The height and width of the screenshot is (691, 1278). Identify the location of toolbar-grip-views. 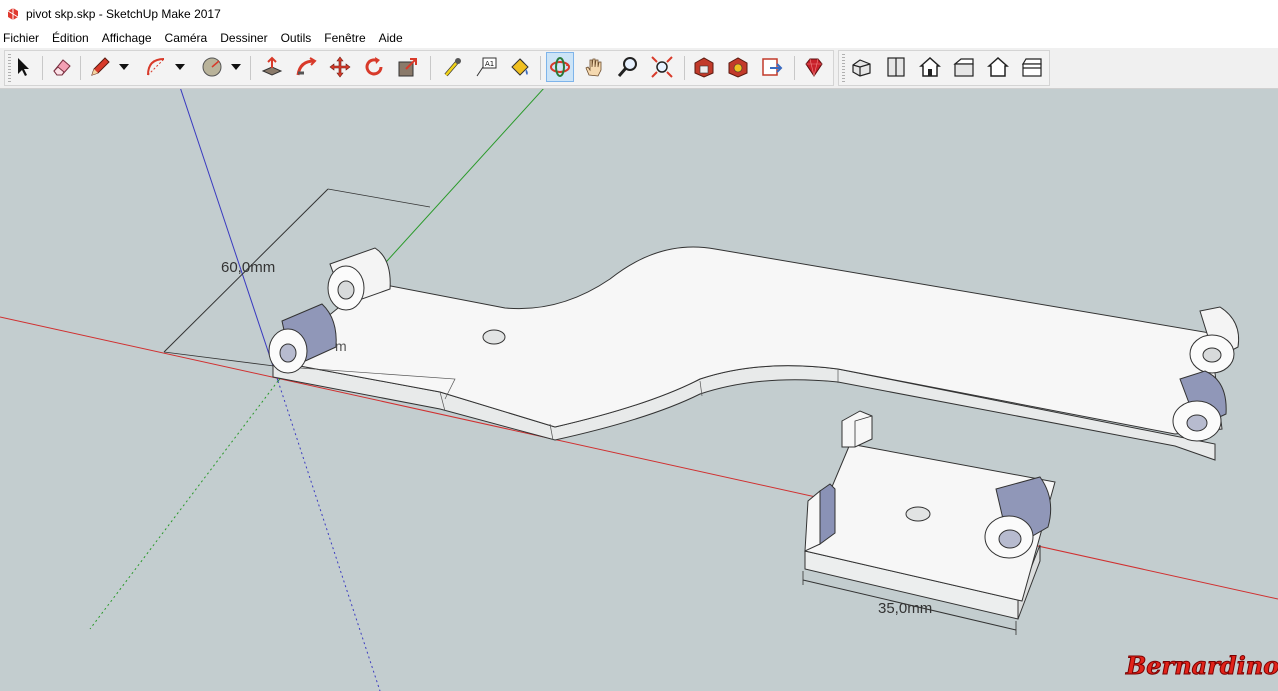
(843, 68).